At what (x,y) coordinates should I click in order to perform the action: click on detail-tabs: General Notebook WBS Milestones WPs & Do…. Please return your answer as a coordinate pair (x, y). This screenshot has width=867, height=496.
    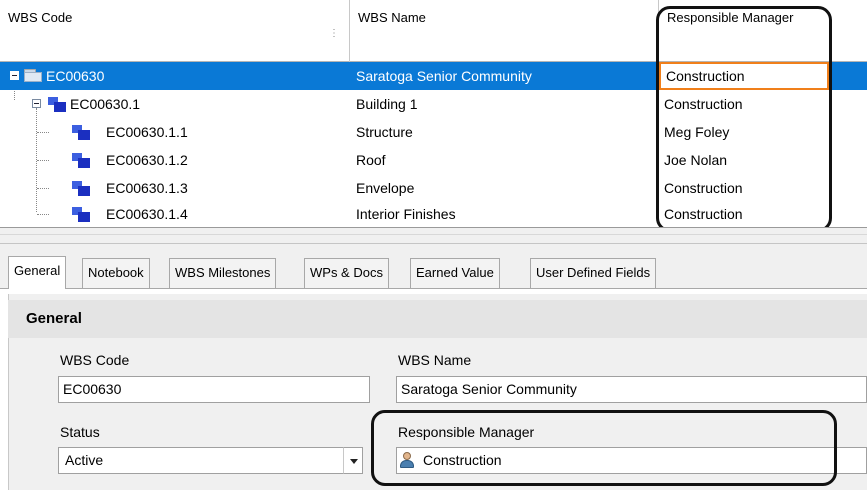
    Looking at the image, I should click on (433, 266).